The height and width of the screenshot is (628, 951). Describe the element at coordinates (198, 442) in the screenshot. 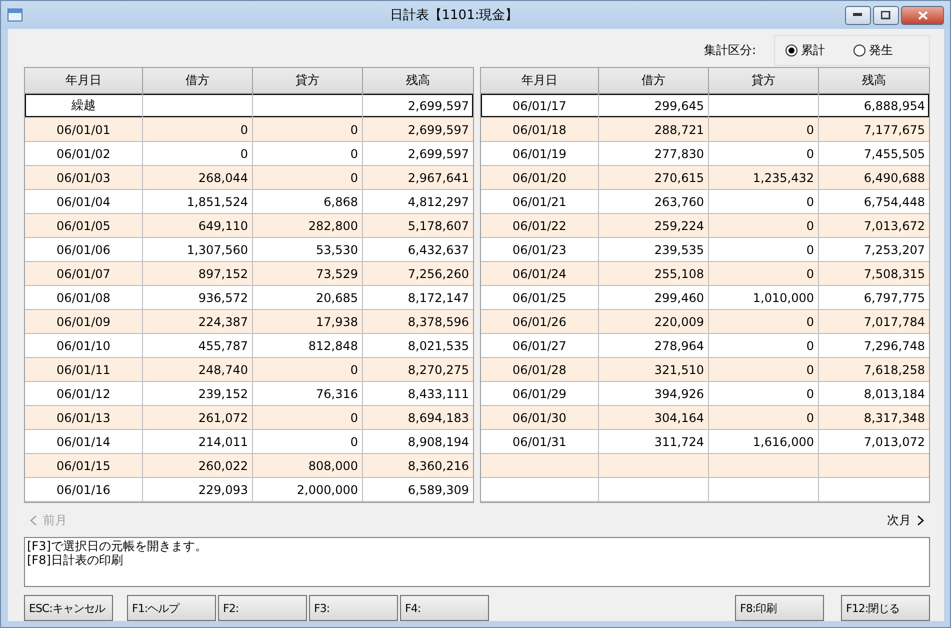

I see `table-cell: 214,011` at that location.